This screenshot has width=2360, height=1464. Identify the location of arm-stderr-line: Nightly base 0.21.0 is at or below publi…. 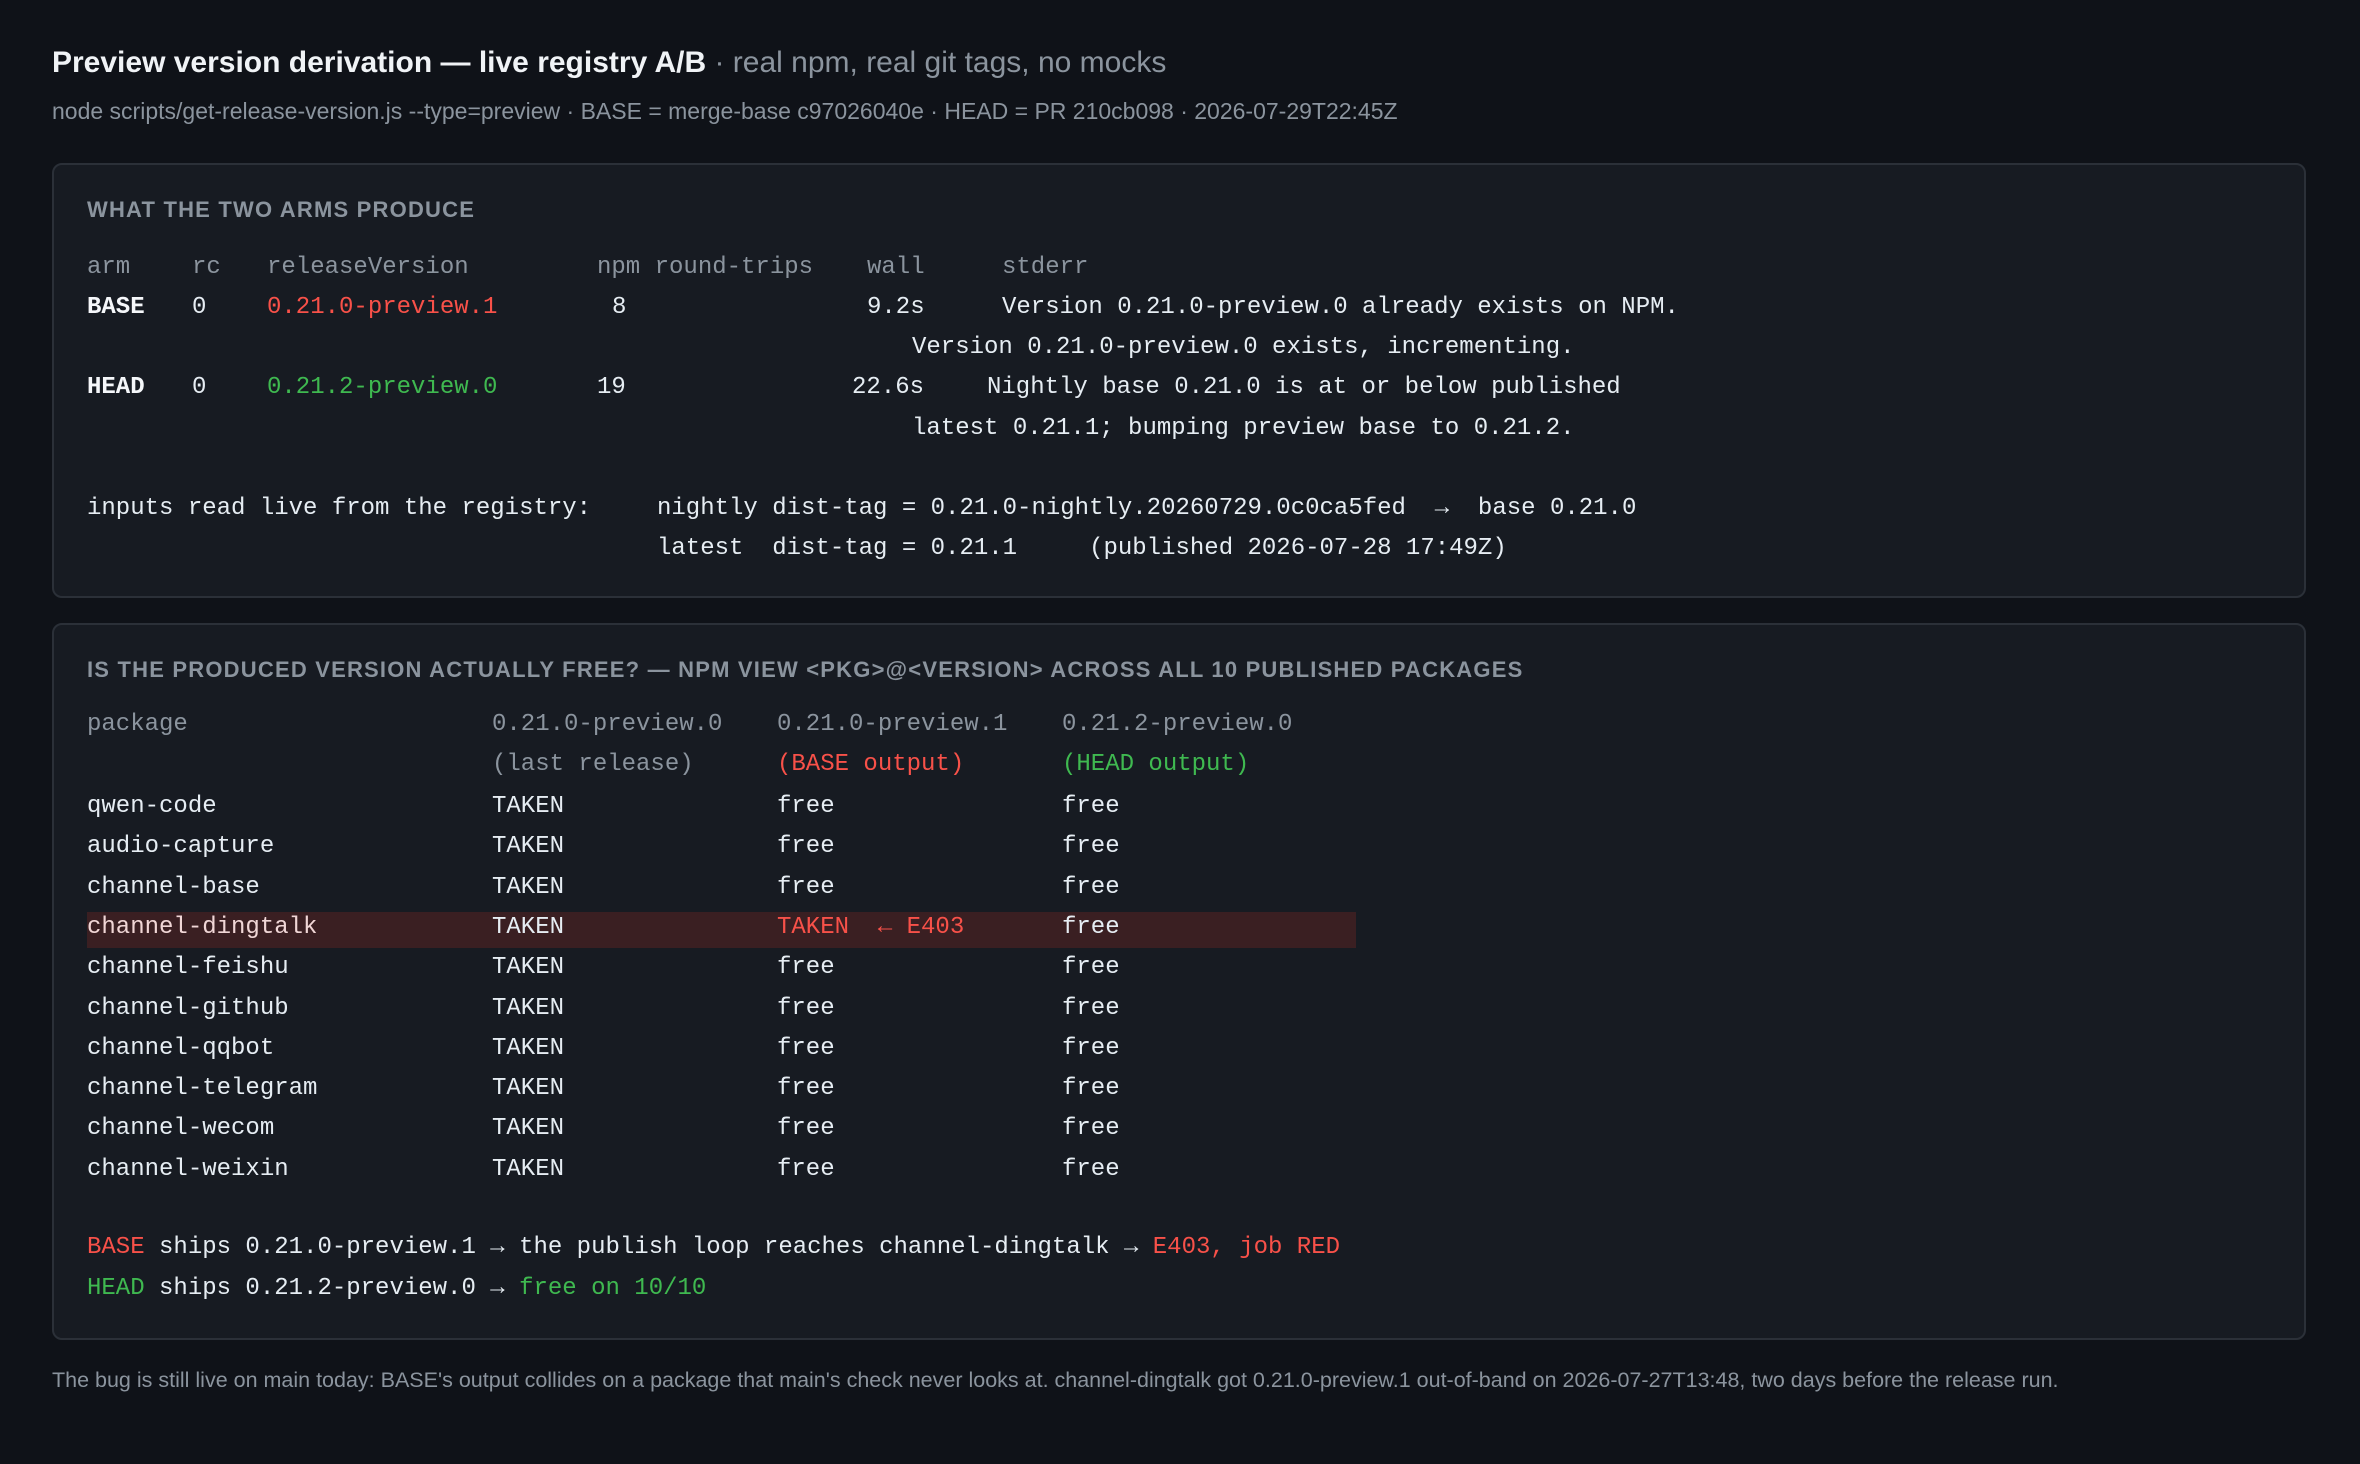
(1304, 387).